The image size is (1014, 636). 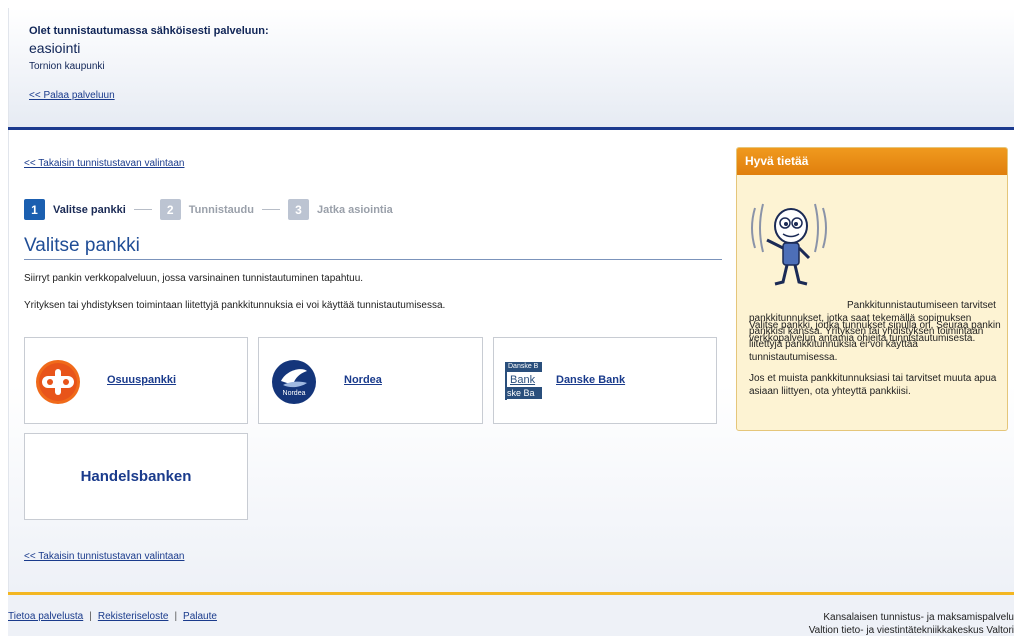 I want to click on danske-bank-link: Danske Bank, so click(x=590, y=380).